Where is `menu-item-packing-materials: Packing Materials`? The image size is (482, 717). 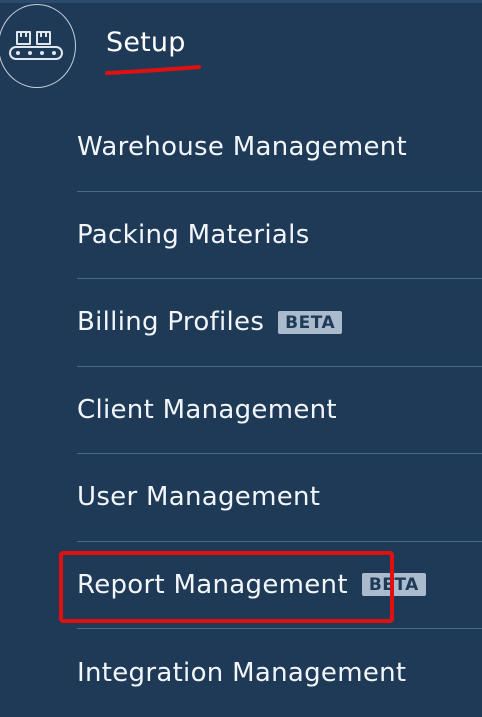 menu-item-packing-materials: Packing Materials is located at coordinates (279, 235).